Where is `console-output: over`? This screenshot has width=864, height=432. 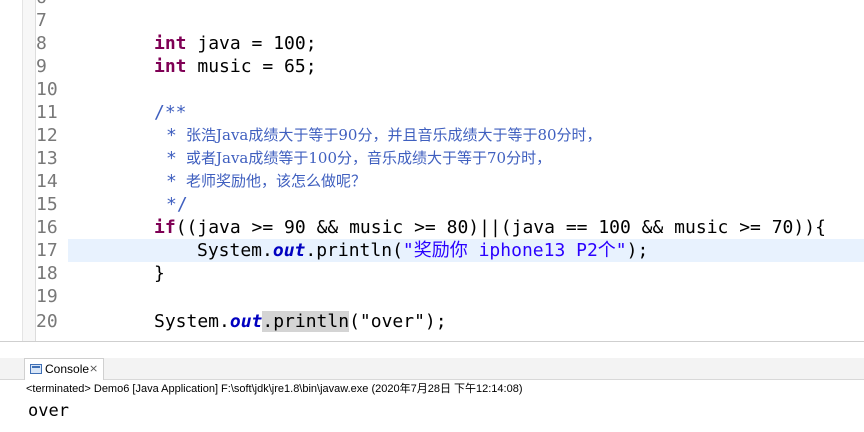
console-output: over is located at coordinates (48, 411).